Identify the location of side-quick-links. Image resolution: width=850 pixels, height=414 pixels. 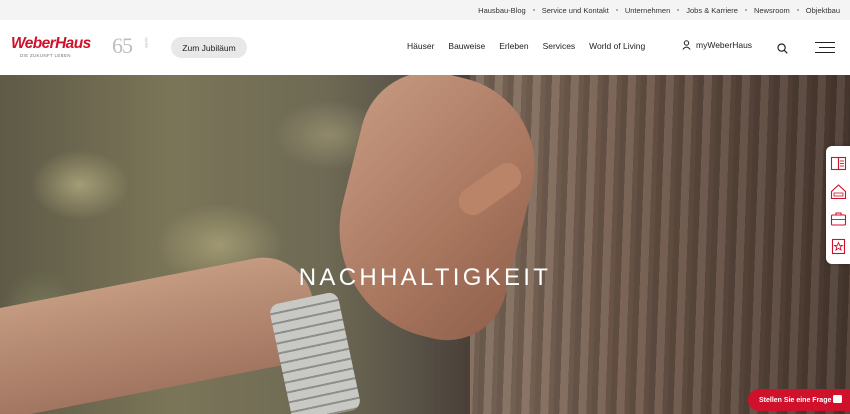
(838, 205).